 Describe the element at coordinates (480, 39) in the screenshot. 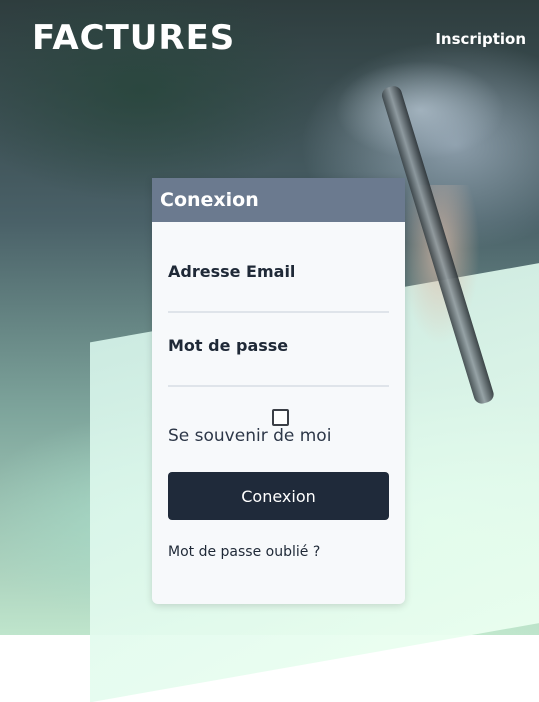

I see `signup-link: Inscription` at that location.